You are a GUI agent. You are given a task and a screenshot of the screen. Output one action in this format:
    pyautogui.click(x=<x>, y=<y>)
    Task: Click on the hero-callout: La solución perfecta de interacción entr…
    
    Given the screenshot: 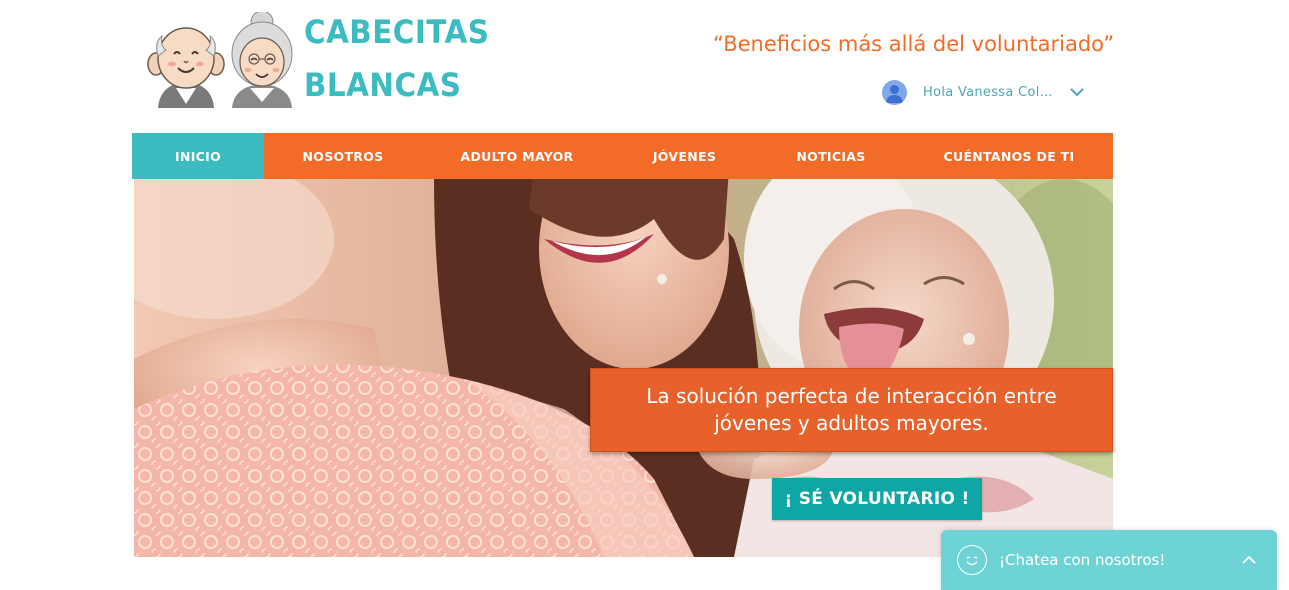 What is the action you would take?
    pyautogui.click(x=851, y=410)
    